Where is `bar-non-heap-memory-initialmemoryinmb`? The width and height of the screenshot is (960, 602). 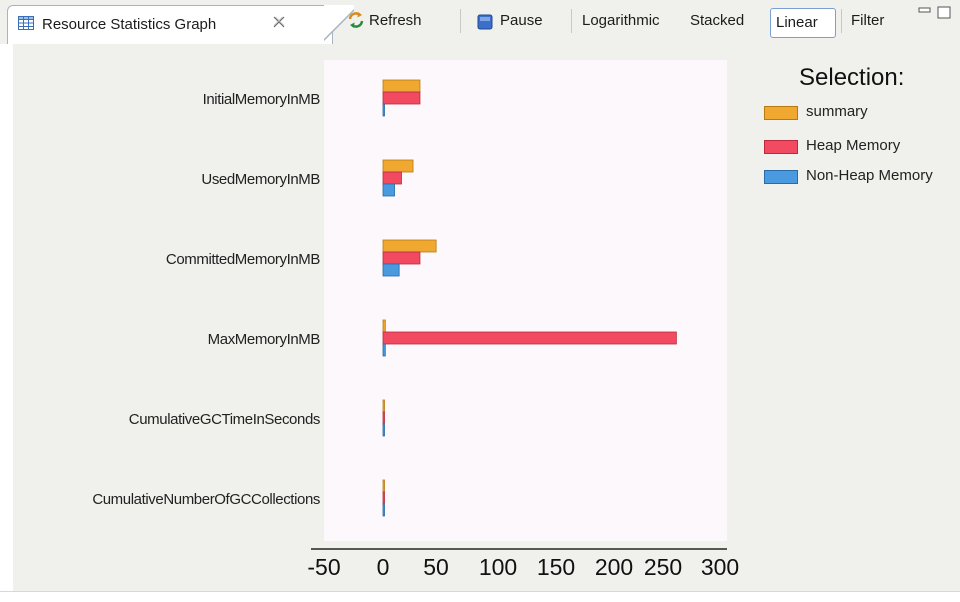 bar-non-heap-memory-initialmemoryinmb is located at coordinates (383, 110).